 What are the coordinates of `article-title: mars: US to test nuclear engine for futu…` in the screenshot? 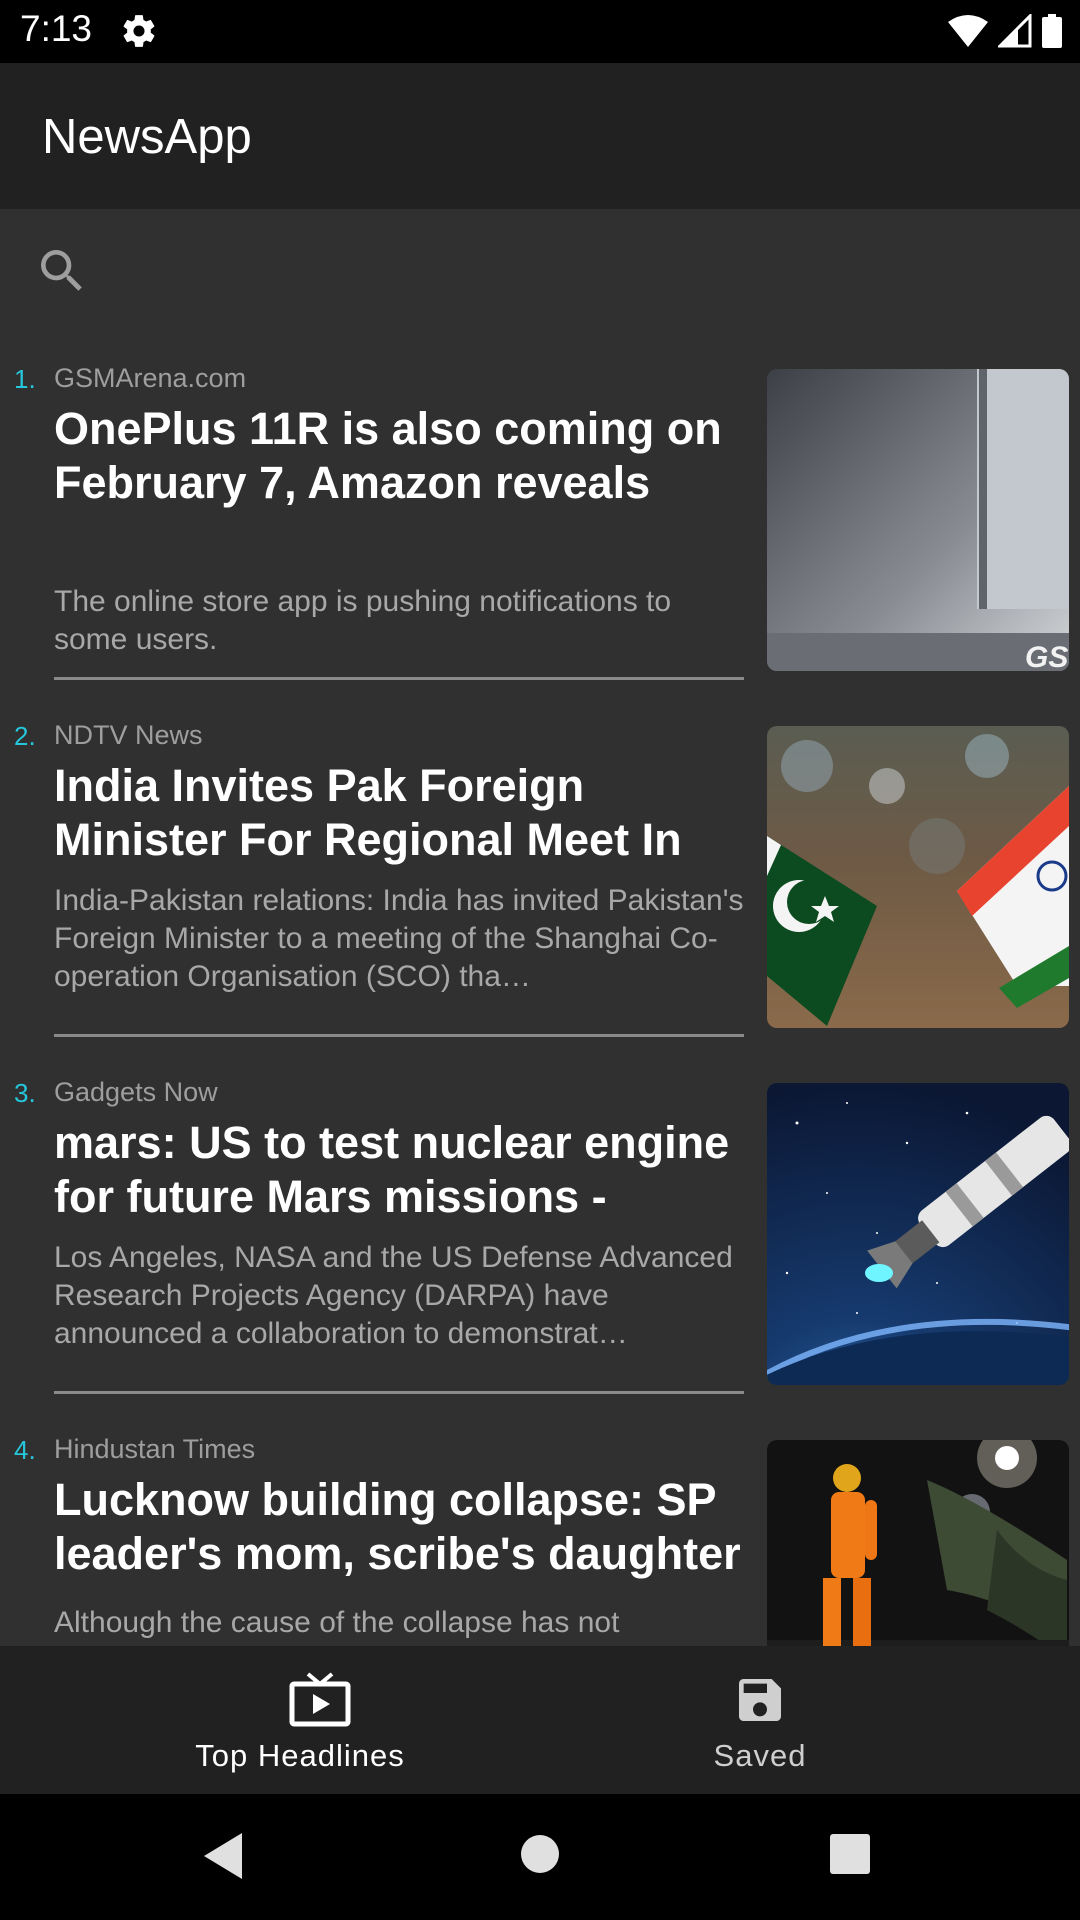 It's located at (399, 1170).